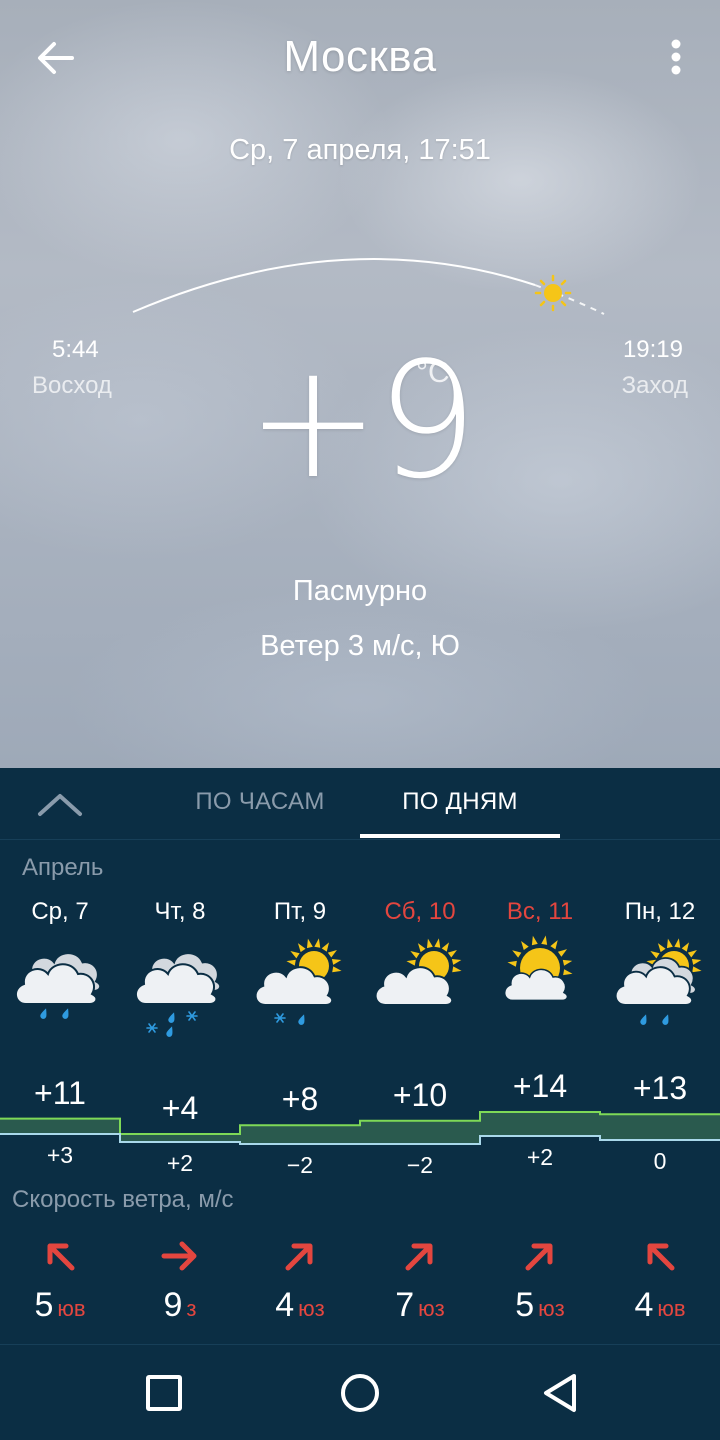  Describe the element at coordinates (433, 372) in the screenshot. I see `temperature-unit: °C` at that location.